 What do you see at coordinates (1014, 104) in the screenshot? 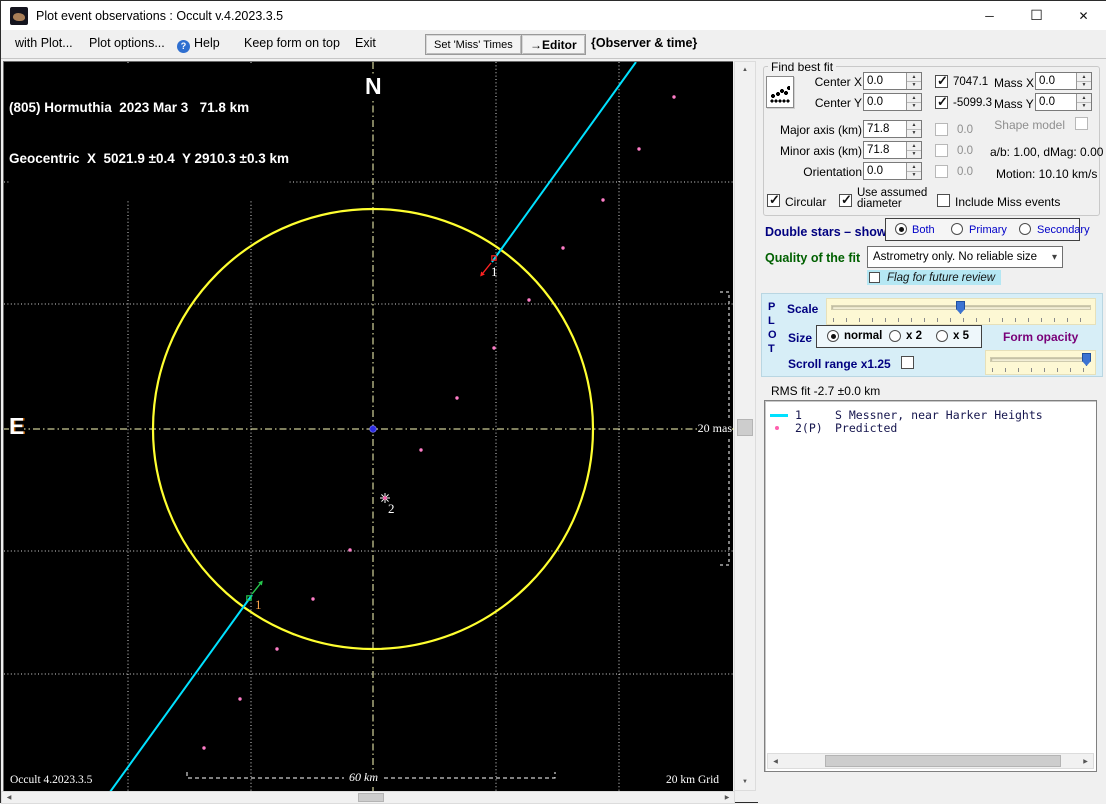
I see `mass-y-label: Mass Y` at bounding box center [1014, 104].